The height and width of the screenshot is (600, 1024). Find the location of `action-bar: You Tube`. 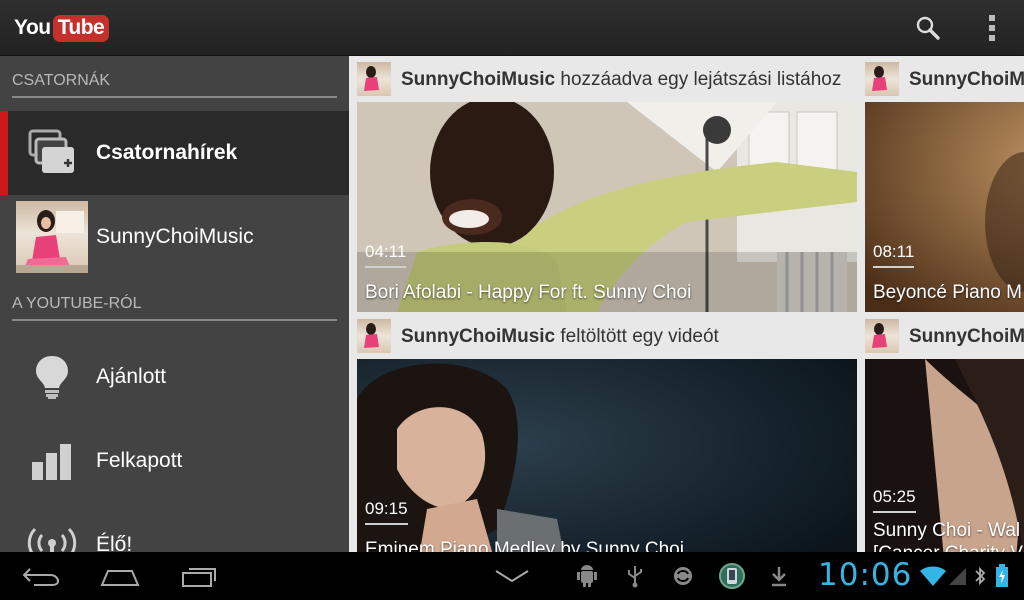

action-bar: You Tube is located at coordinates (512, 28).